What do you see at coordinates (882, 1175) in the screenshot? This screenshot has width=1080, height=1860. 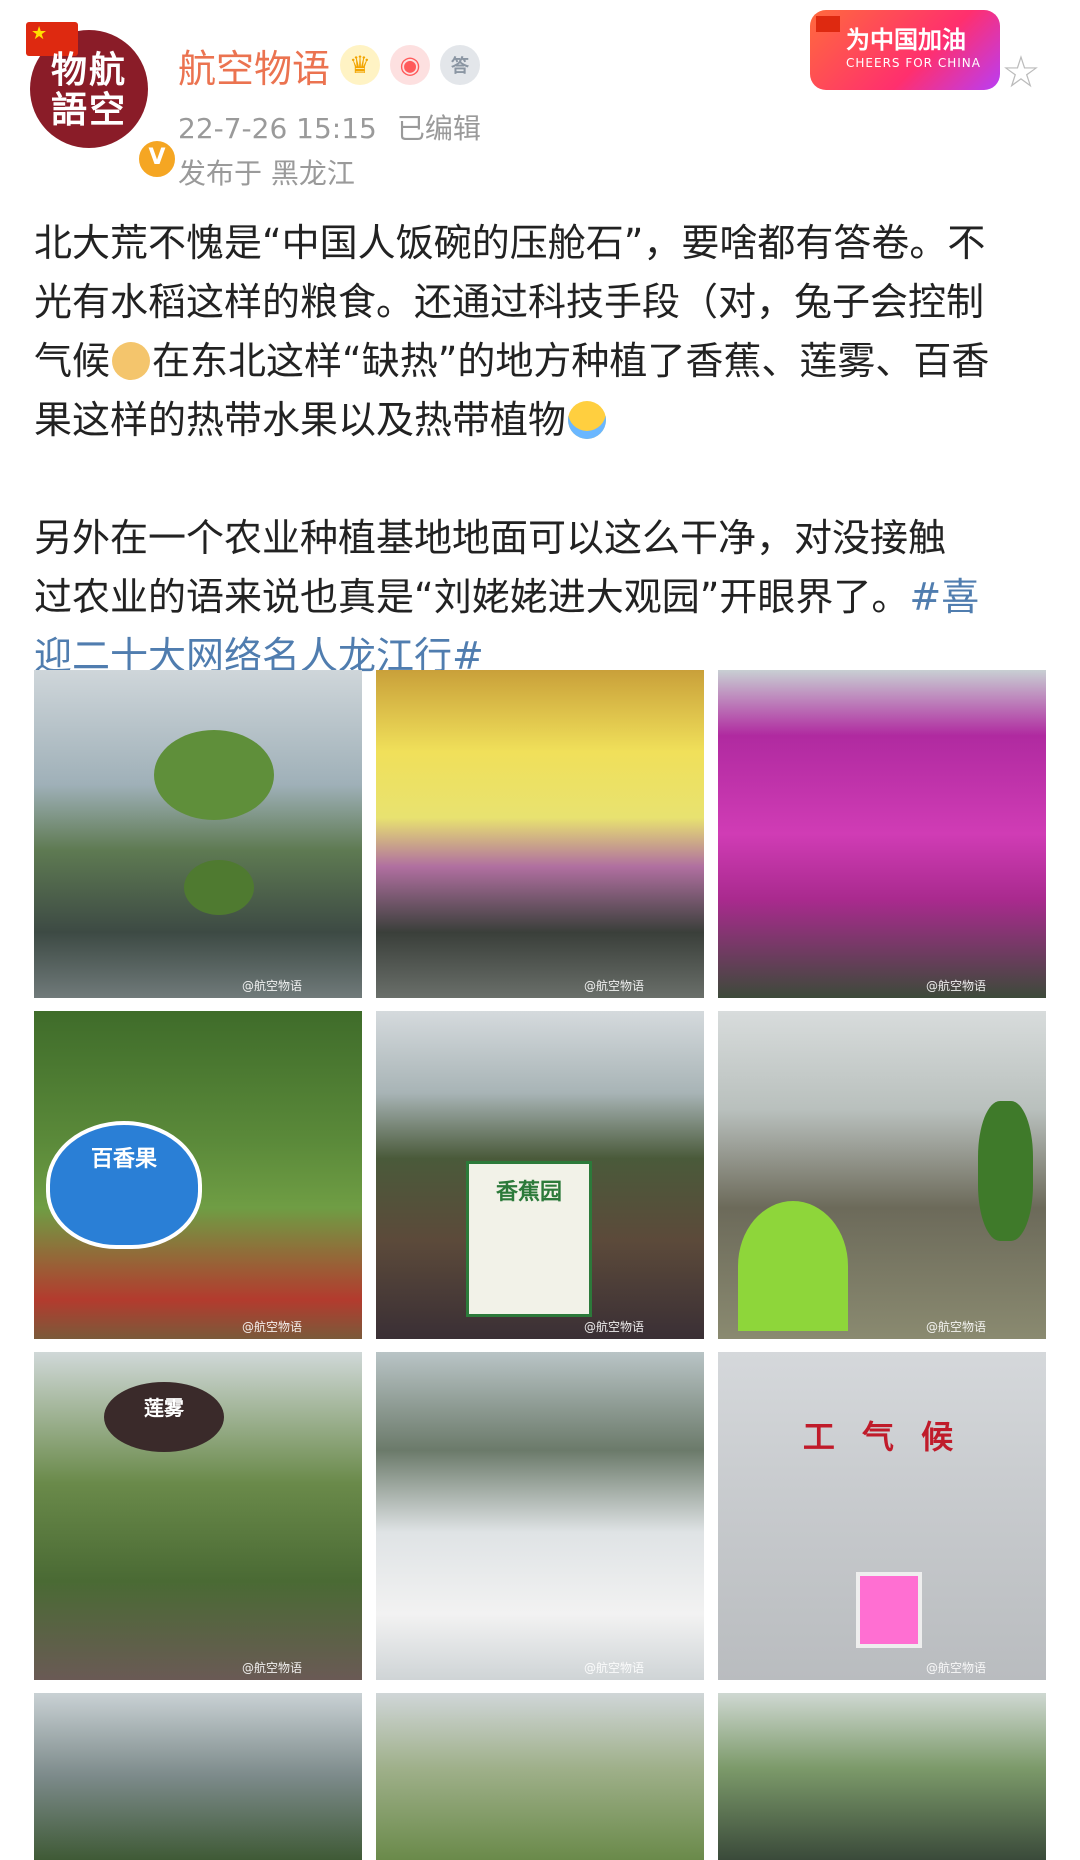 I see `image-thumb-banana-bunch: @航空物语` at bounding box center [882, 1175].